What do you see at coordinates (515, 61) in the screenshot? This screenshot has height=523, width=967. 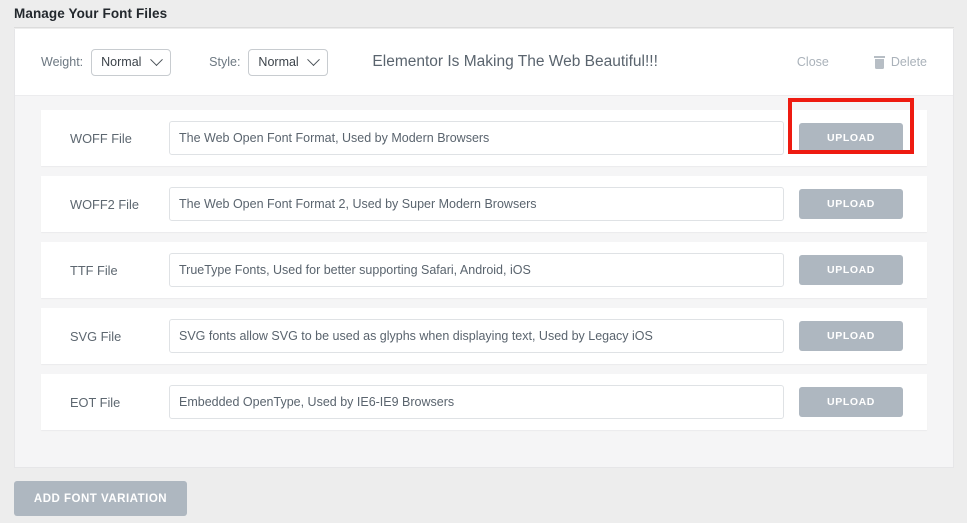 I see `font-preview-text: Elementor Is Making The Web Beautiful!!!` at bounding box center [515, 61].